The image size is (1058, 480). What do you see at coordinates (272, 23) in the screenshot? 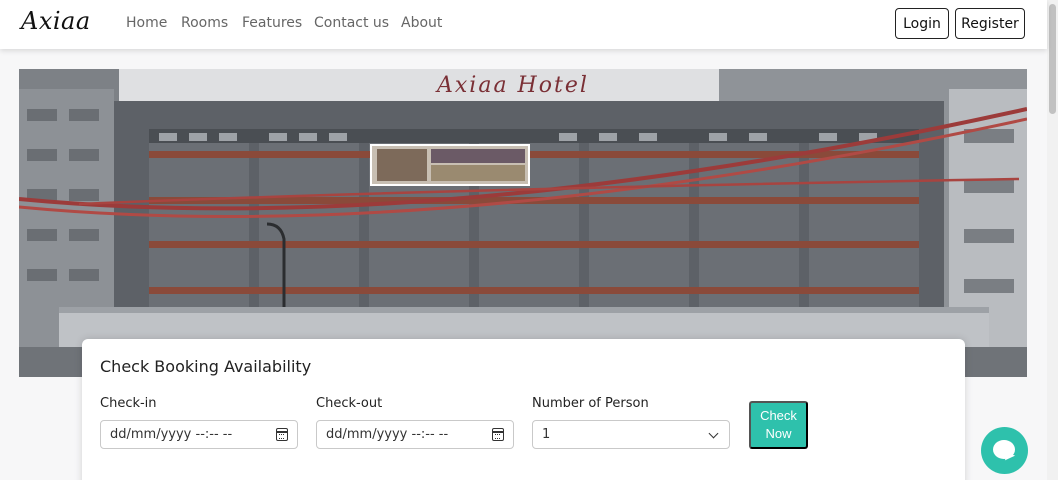
I see `nav-link-features: Features` at bounding box center [272, 23].